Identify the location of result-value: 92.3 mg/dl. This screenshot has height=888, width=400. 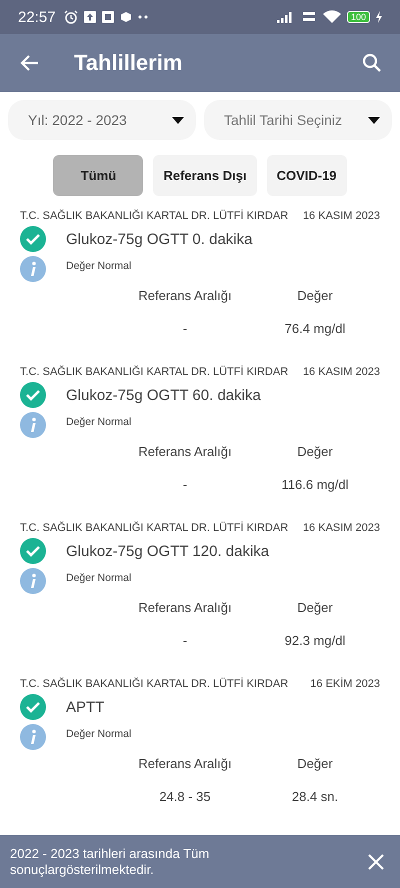
(315, 640).